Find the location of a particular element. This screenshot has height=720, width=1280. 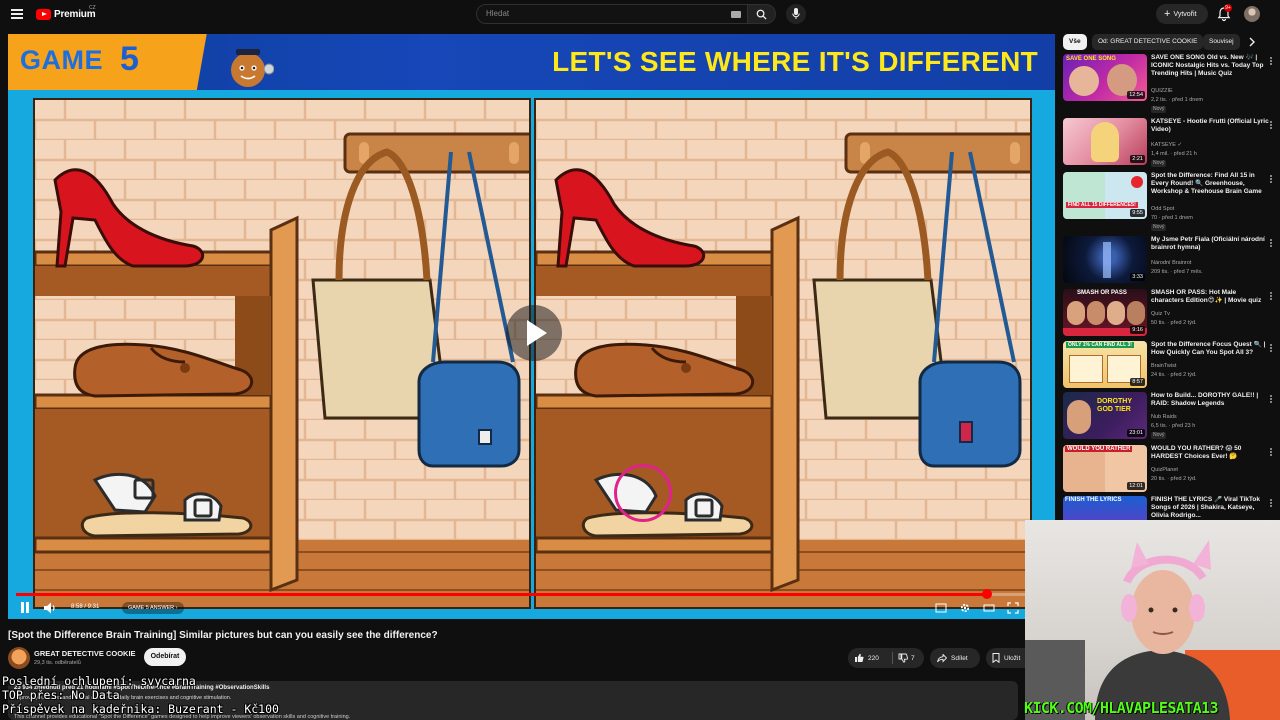

chapter-button: GAME 5 ANSWER › is located at coordinates (153, 608).